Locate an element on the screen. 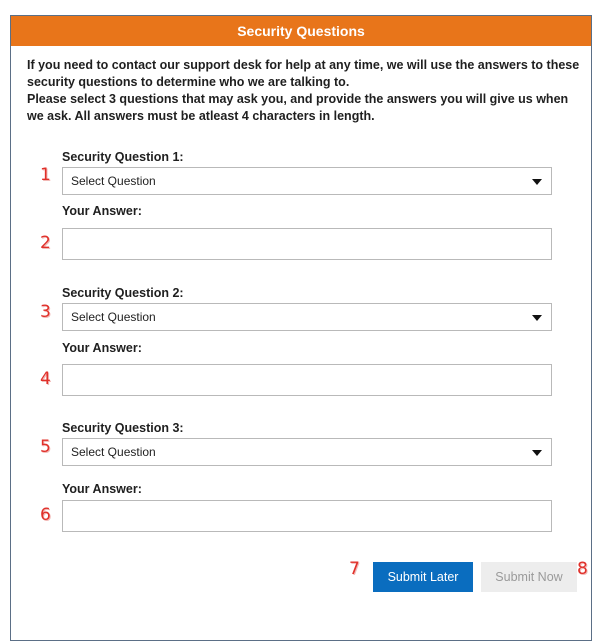  annotation-marker-3: 3 is located at coordinates (45, 312).